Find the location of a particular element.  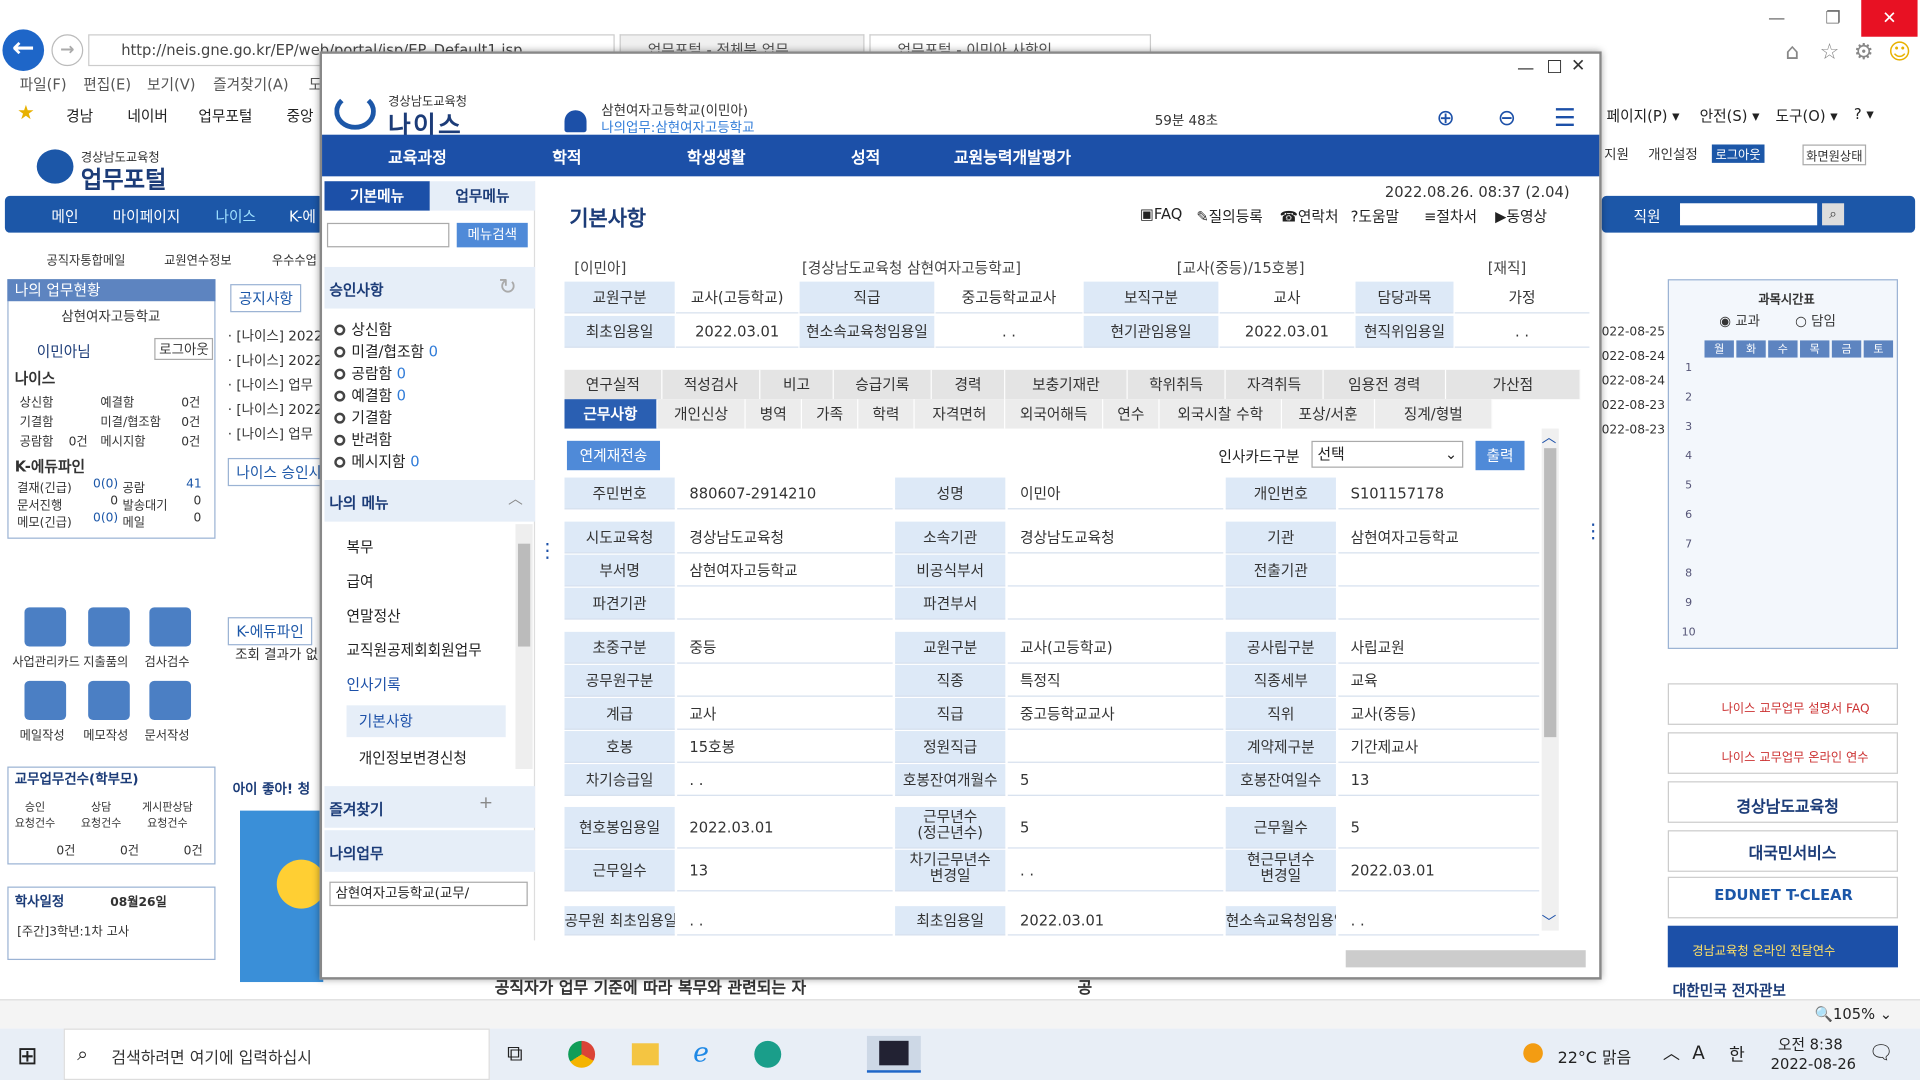

side-tab-work: 업무메뉴 is located at coordinates (482, 196).